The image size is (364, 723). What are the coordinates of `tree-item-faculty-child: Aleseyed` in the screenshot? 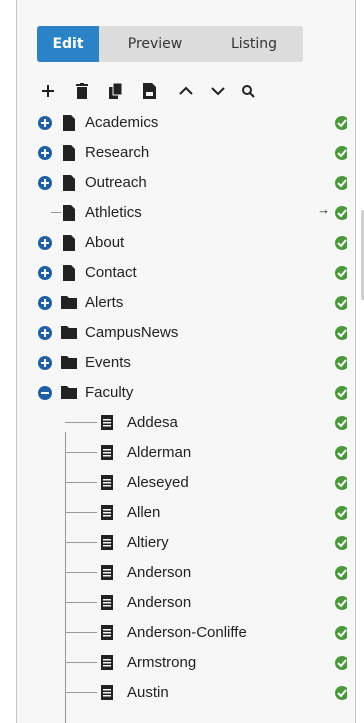 It's located at (182, 483).